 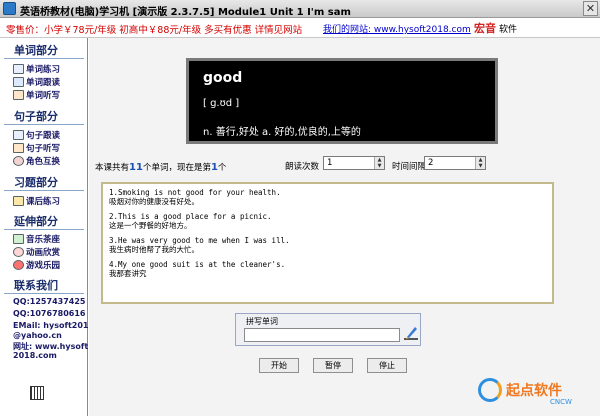 I want to click on spell-label: 拼写单词, so click(x=262, y=321).